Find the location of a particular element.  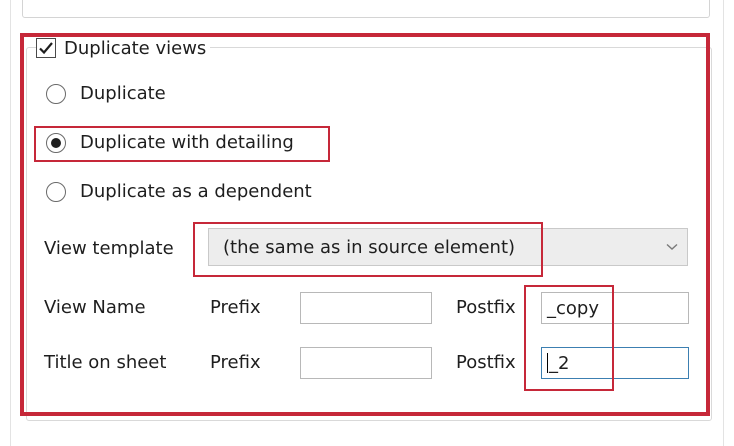

text-caret is located at coordinates (547, 363).